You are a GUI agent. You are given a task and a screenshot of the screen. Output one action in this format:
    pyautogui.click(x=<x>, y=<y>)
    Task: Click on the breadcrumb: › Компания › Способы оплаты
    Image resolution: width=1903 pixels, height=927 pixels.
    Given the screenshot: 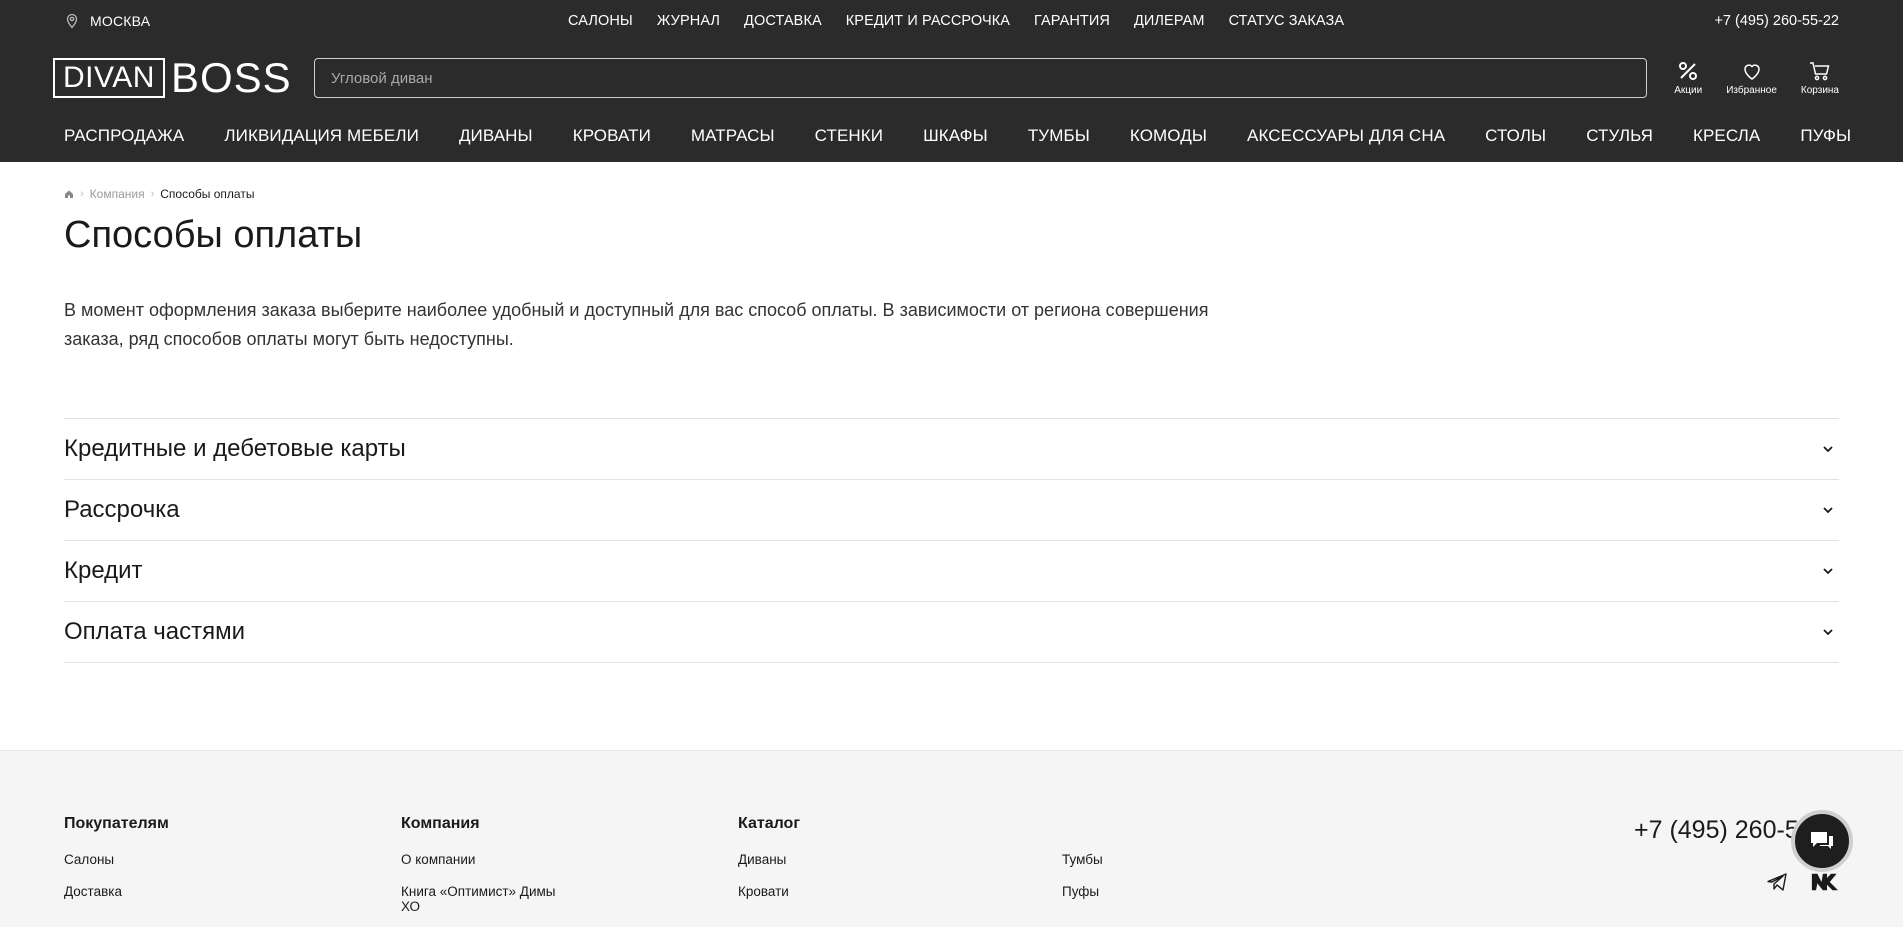 What is the action you would take?
    pyautogui.click(x=159, y=194)
    